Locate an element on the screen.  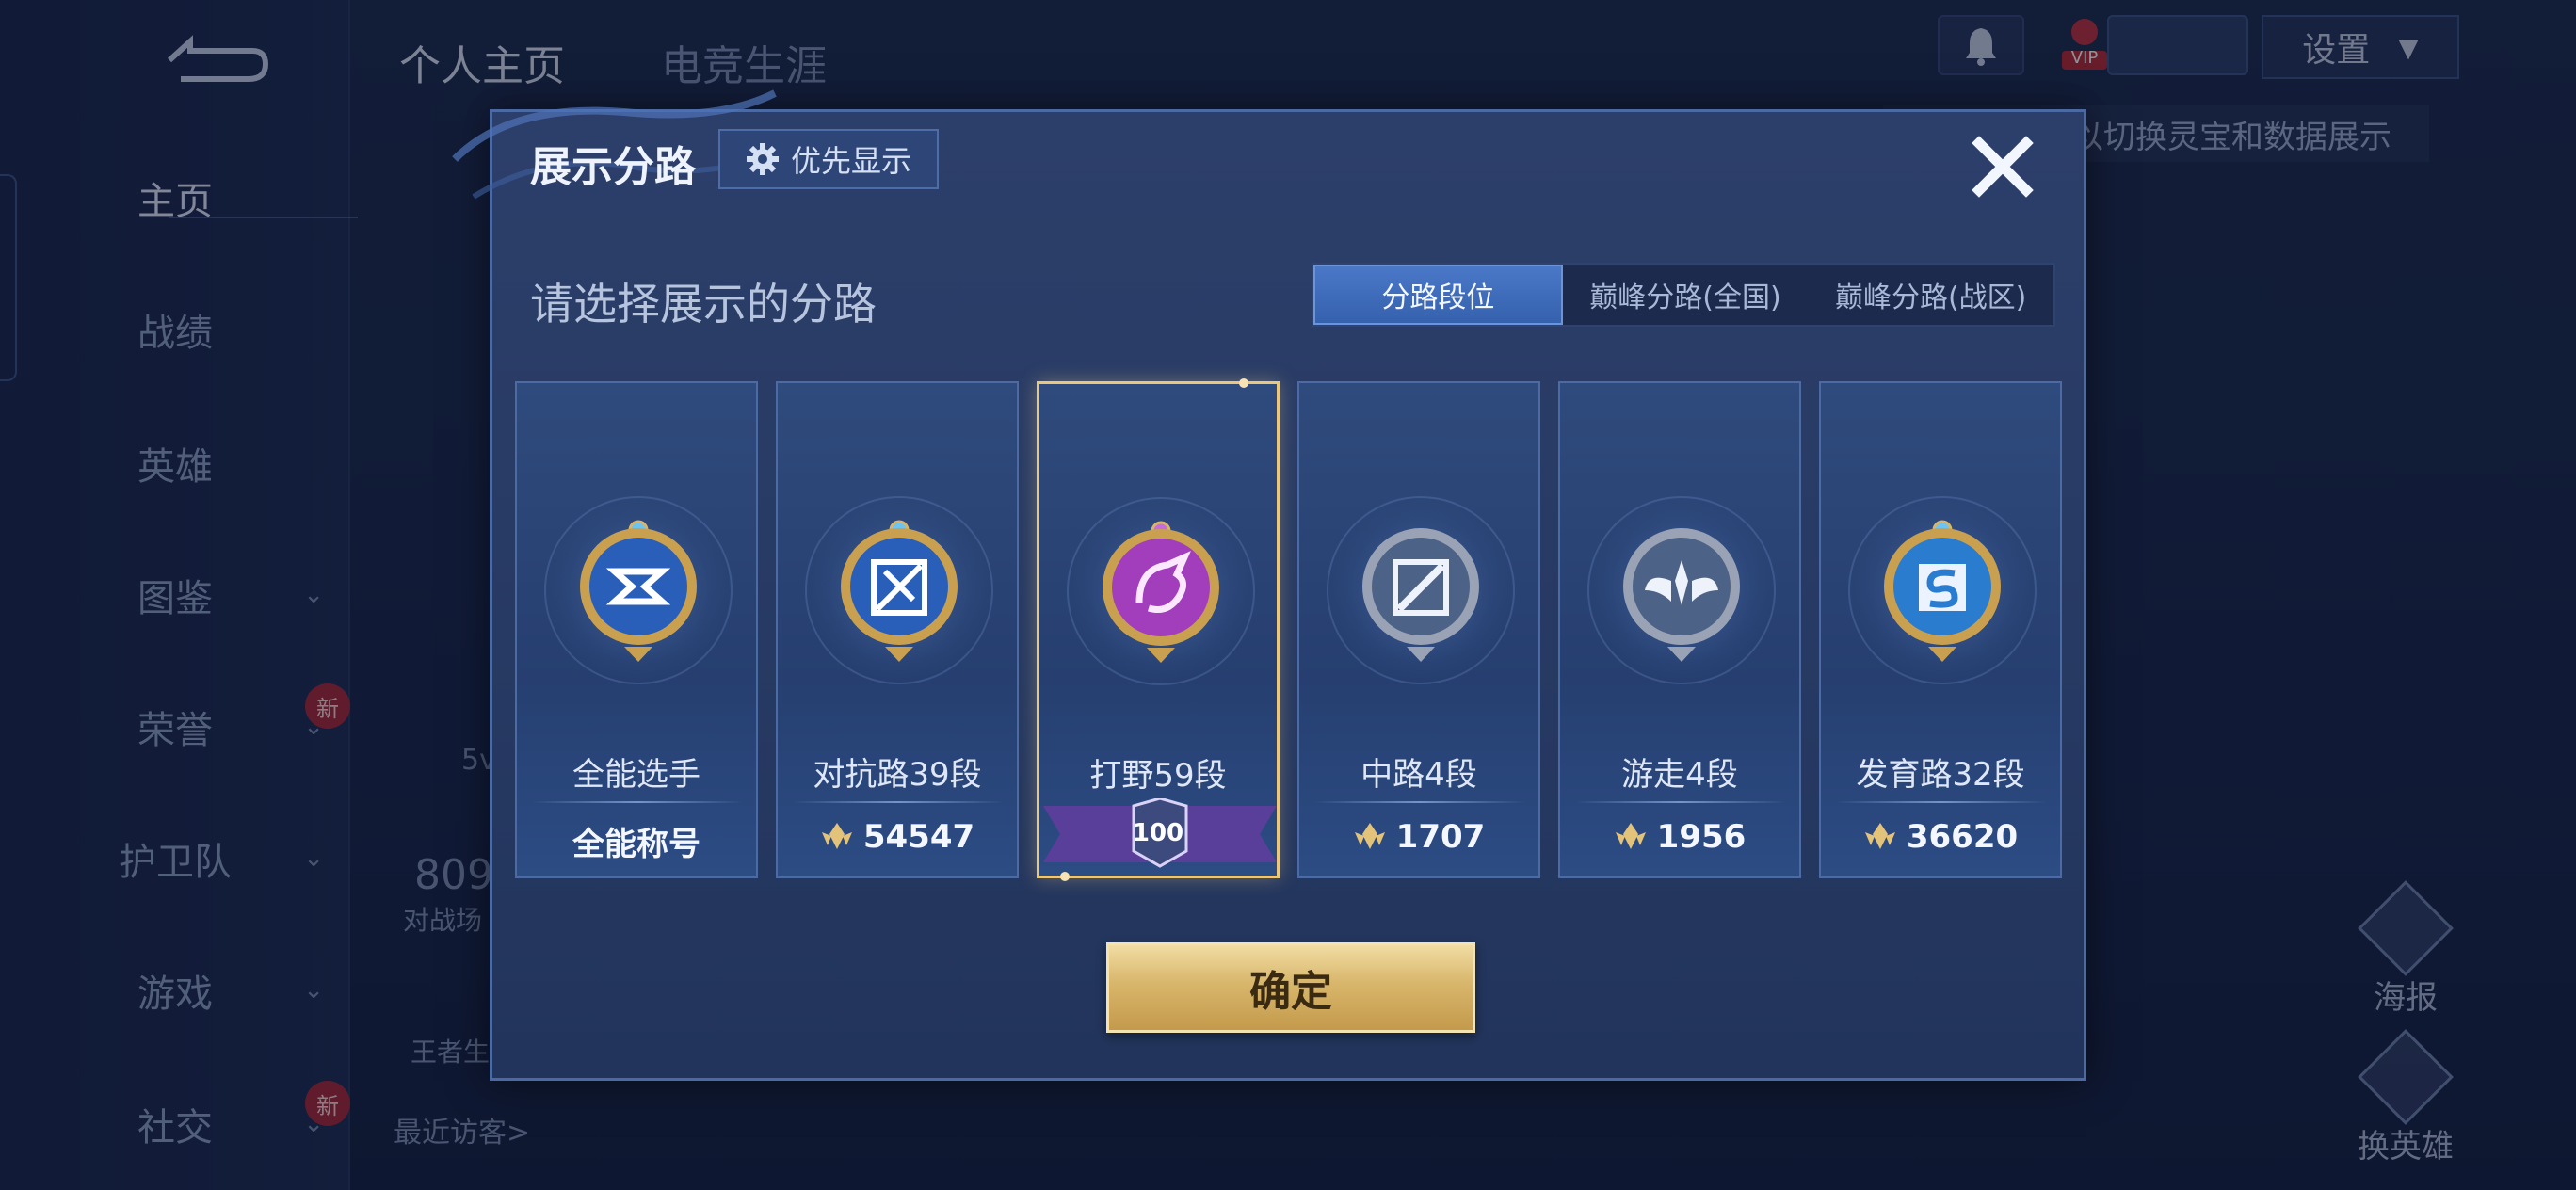
lane-name: 打野59段 is located at coordinates (1158, 776).